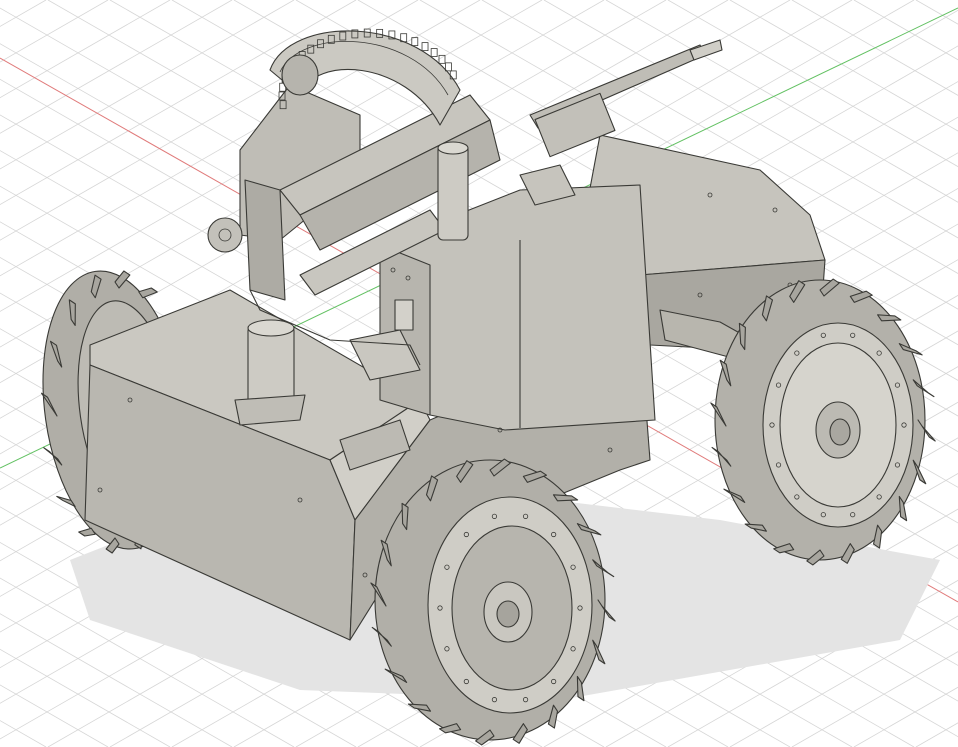  What do you see at coordinates (493, 602) in the screenshot?
I see `front-left-wheel` at bounding box center [493, 602].